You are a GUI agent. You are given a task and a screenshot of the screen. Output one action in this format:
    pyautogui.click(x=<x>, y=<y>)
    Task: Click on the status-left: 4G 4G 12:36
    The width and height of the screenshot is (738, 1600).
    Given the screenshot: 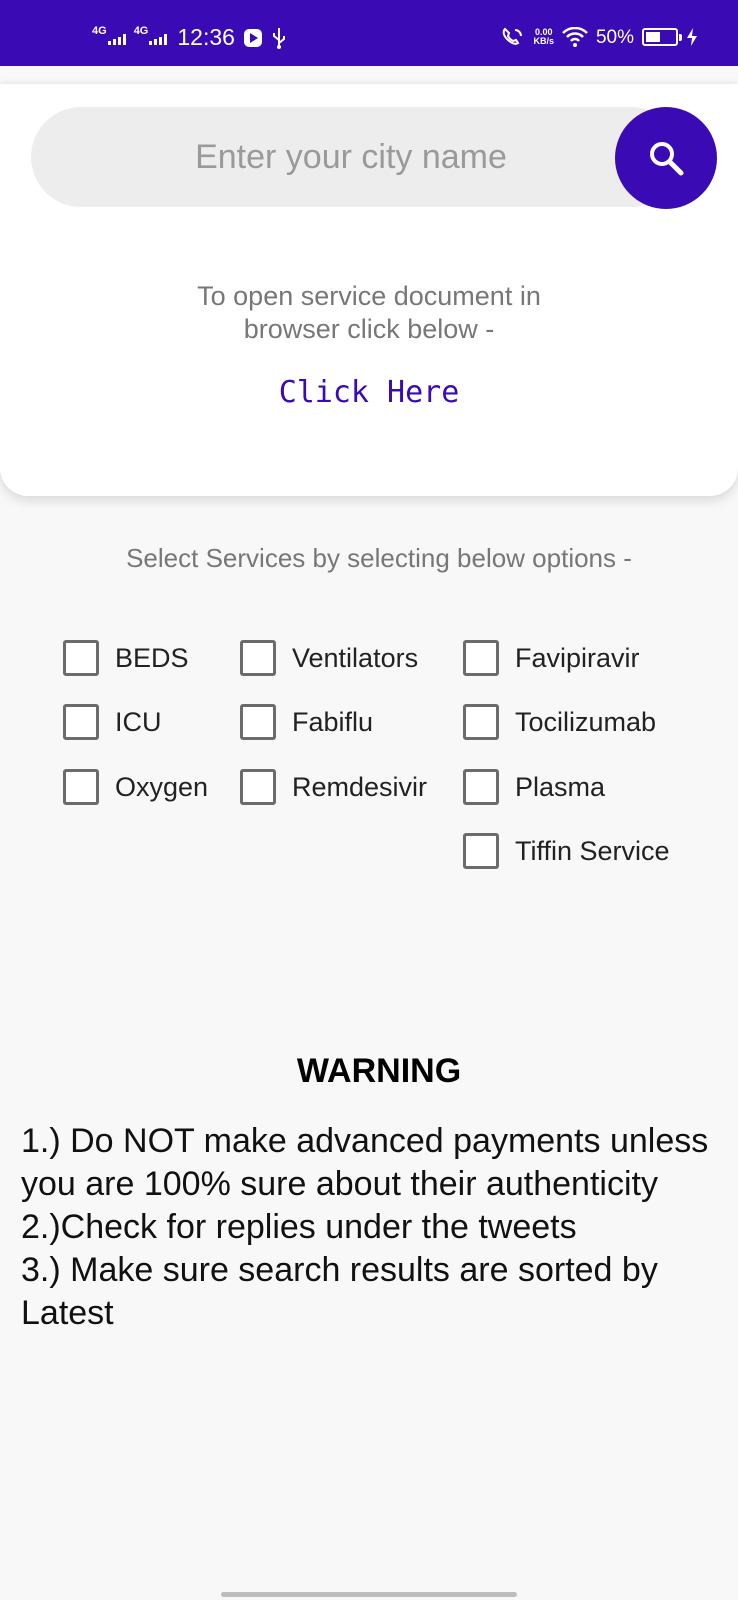 What is the action you would take?
    pyautogui.click(x=189, y=37)
    